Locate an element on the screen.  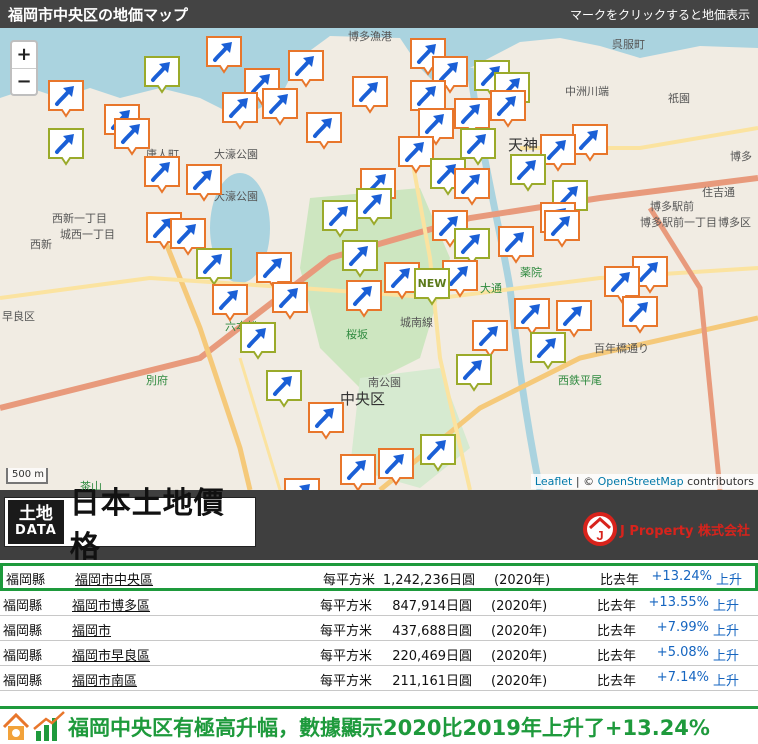
city-link: 福岡市中央區 is located at coordinates (114, 578).